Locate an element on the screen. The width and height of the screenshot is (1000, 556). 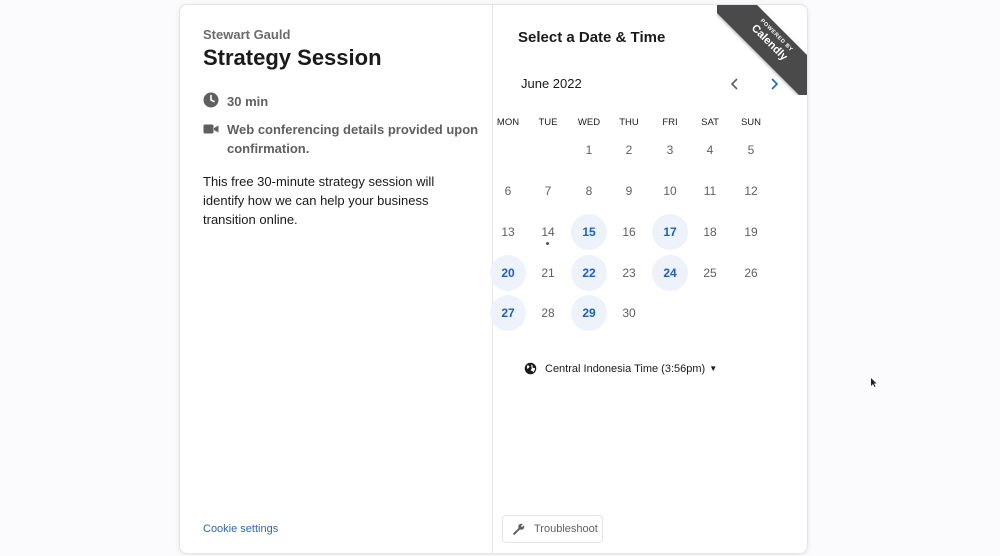
calendar-day: 1 is located at coordinates (589, 150).